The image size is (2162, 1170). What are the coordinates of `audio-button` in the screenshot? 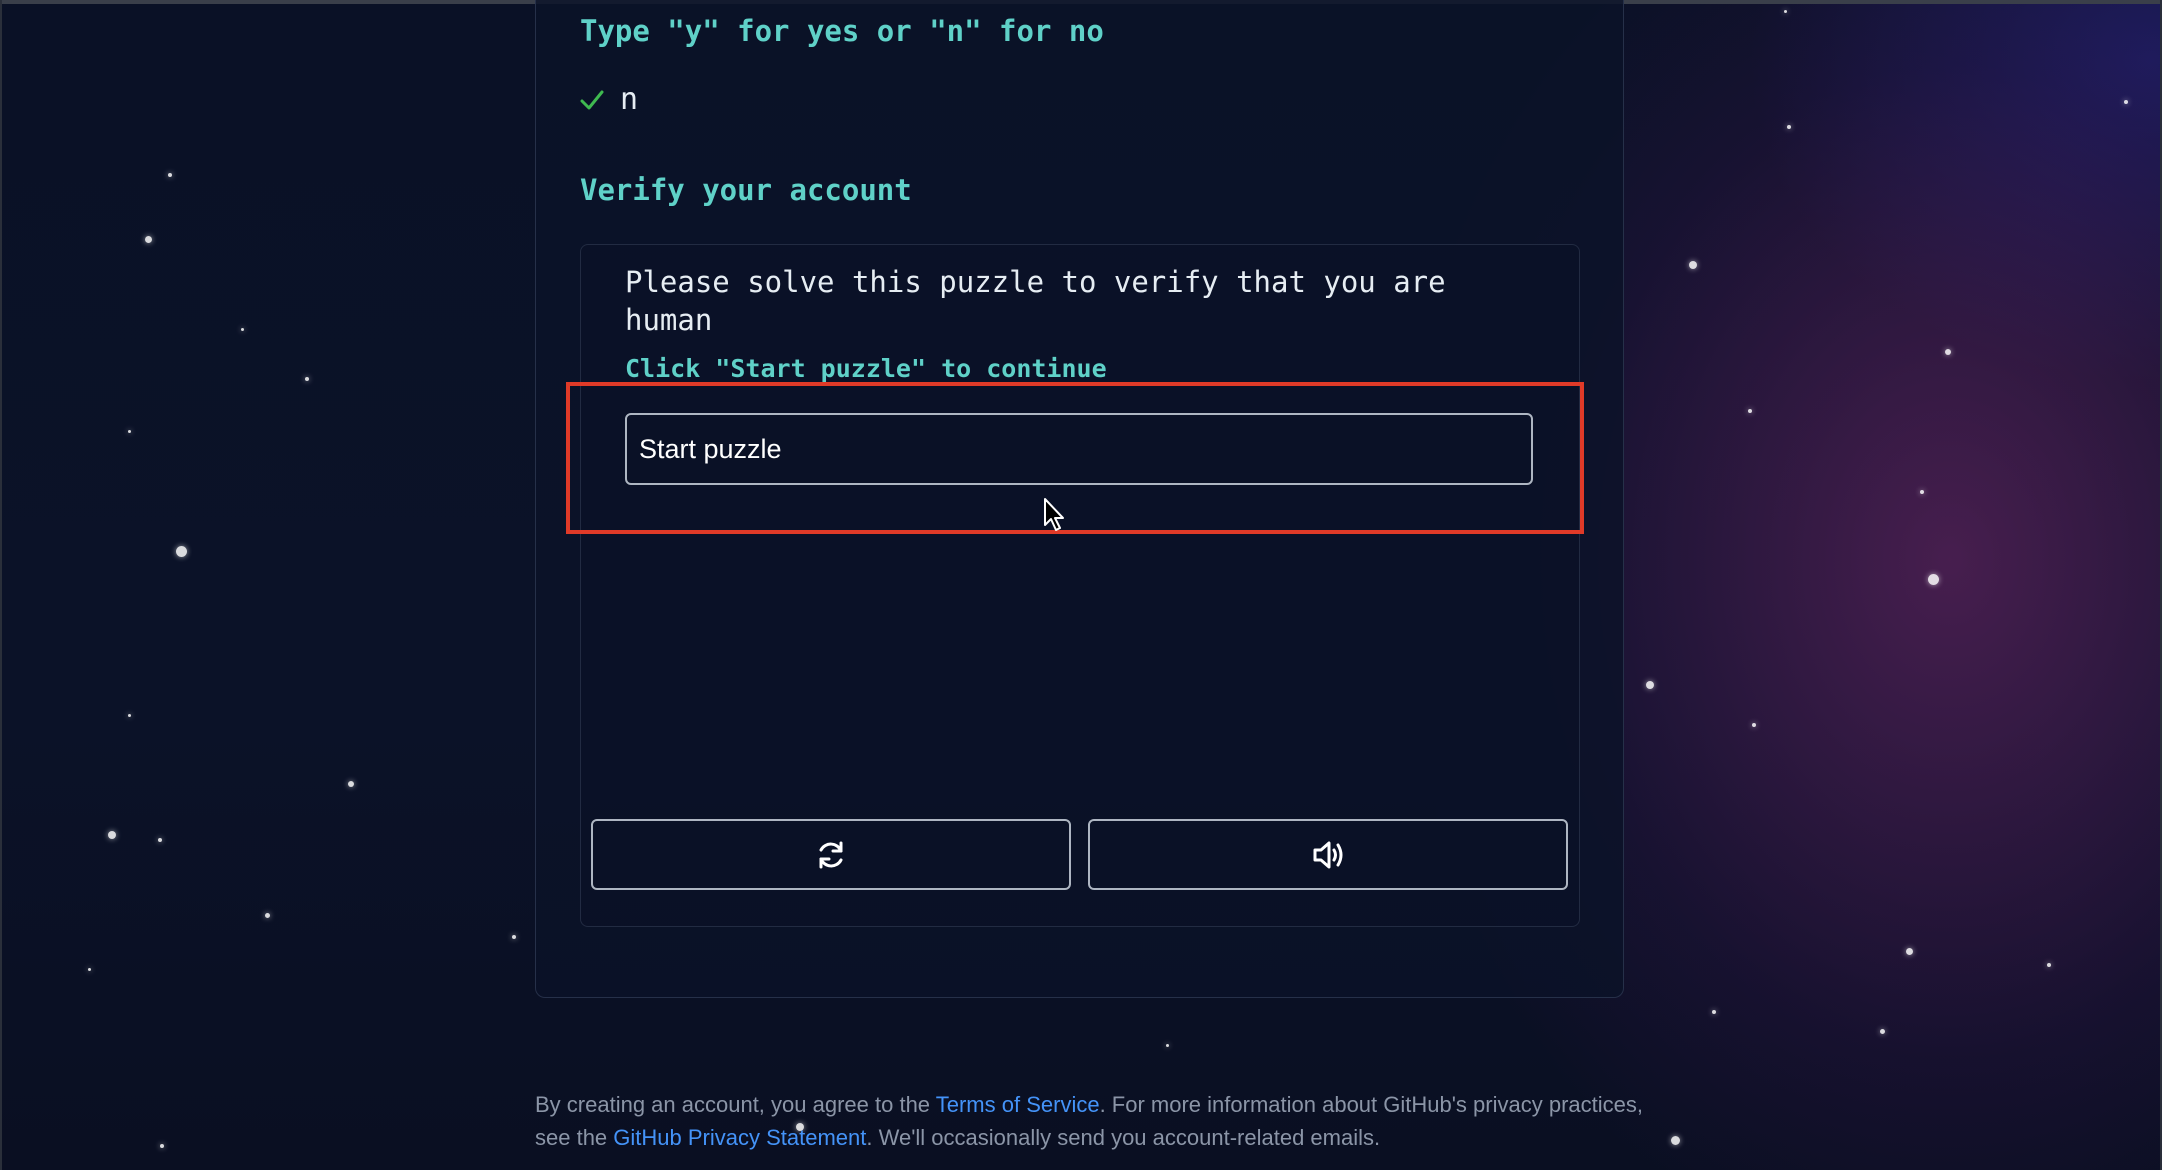 It's located at (1328, 854).